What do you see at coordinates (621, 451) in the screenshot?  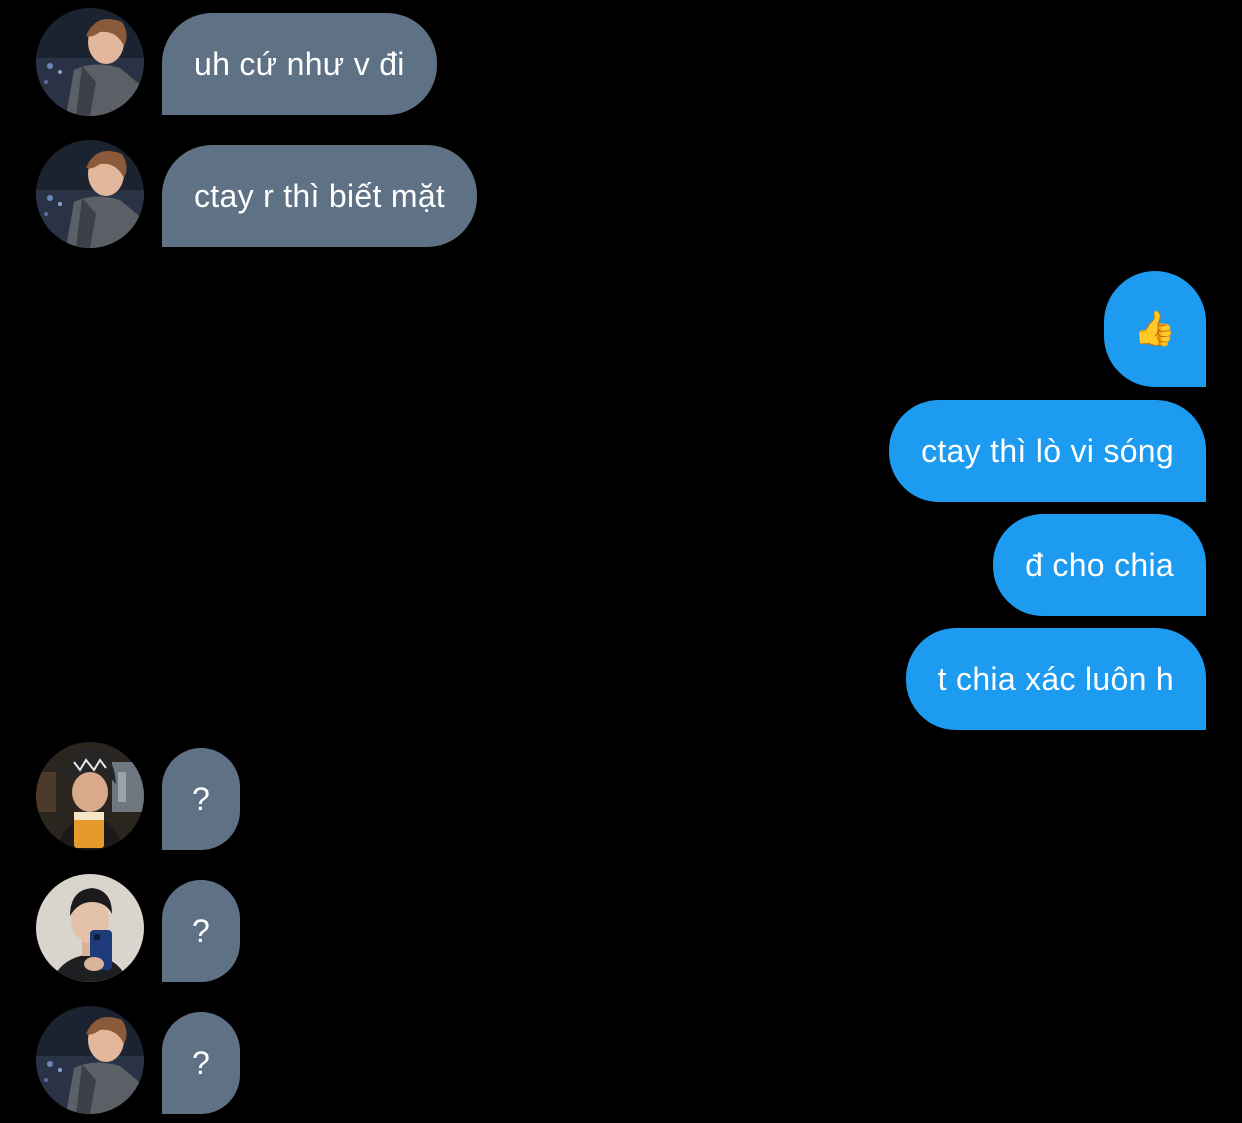 I see `message-row: ctay thì lò vi sóng` at bounding box center [621, 451].